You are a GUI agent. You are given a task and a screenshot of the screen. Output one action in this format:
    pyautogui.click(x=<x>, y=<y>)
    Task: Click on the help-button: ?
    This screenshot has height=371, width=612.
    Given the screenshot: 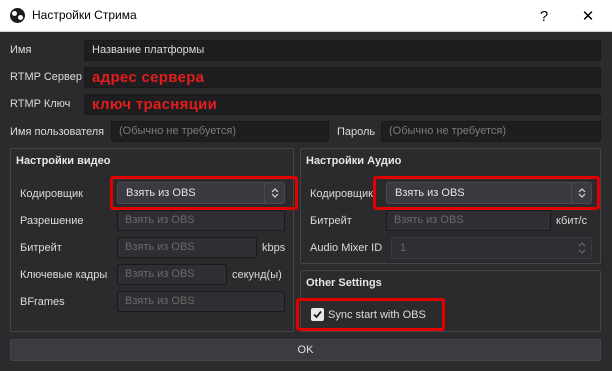 What is the action you would take?
    pyautogui.click(x=544, y=16)
    